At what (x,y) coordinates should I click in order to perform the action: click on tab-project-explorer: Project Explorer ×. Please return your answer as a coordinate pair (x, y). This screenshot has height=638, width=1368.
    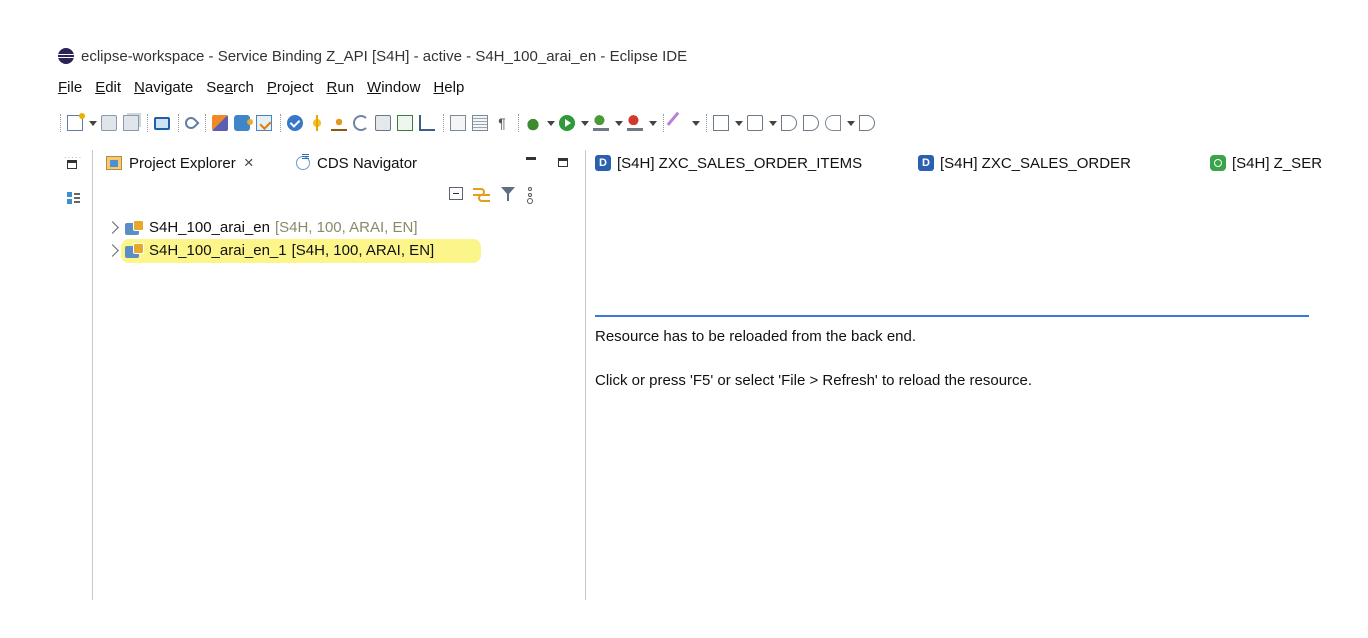
    Looking at the image, I should click on (180, 163).